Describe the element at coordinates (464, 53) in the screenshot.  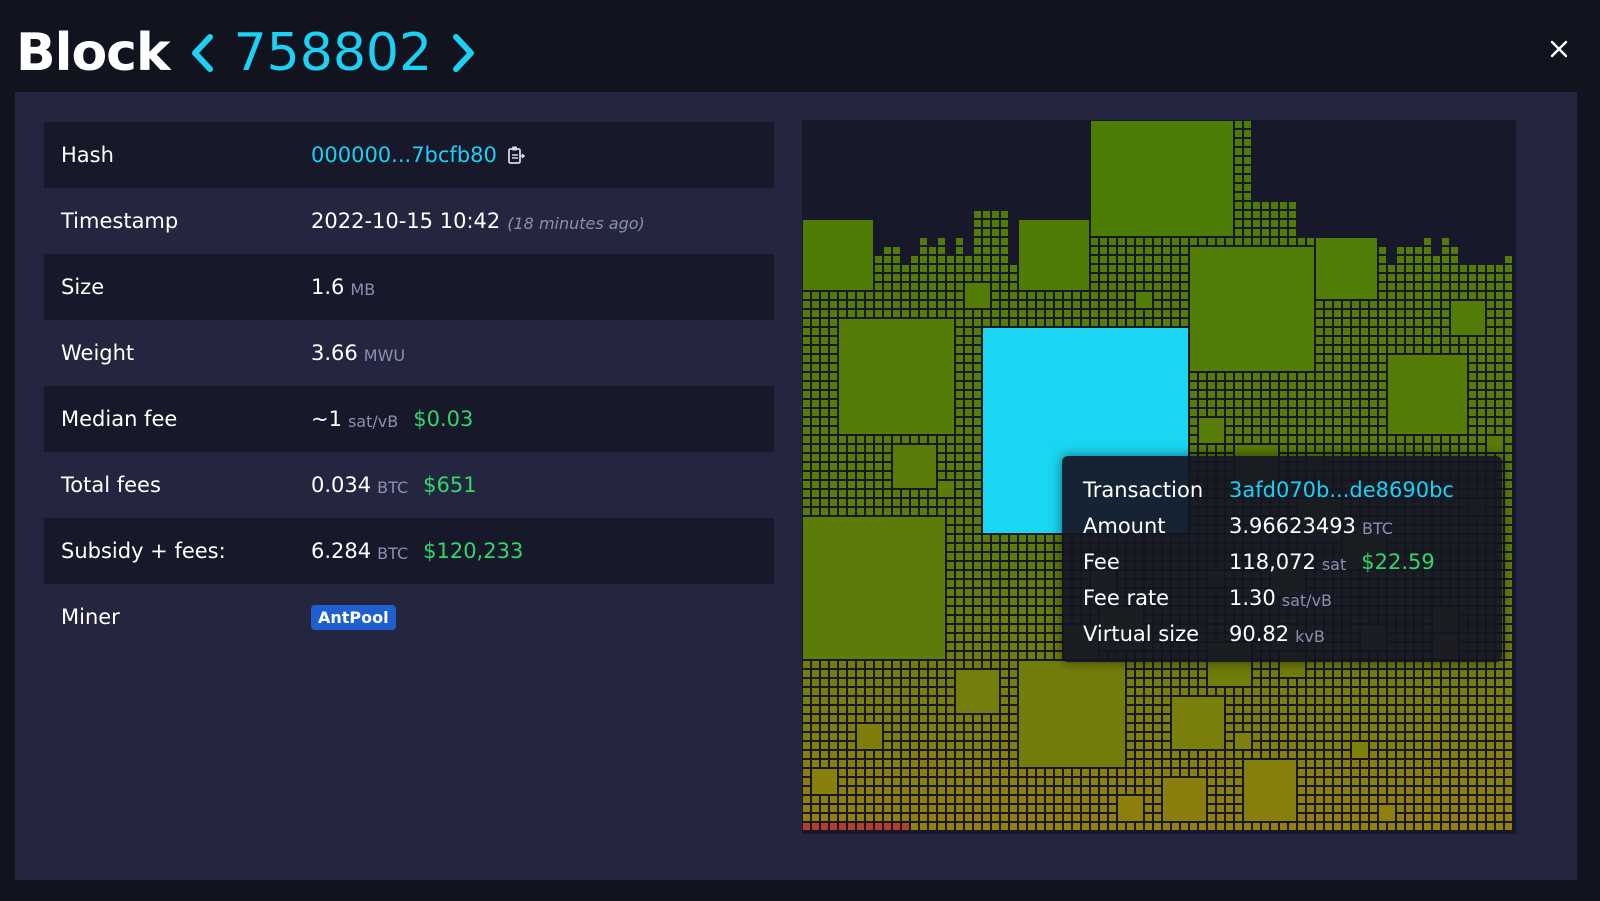
I see `next-block-button` at that location.